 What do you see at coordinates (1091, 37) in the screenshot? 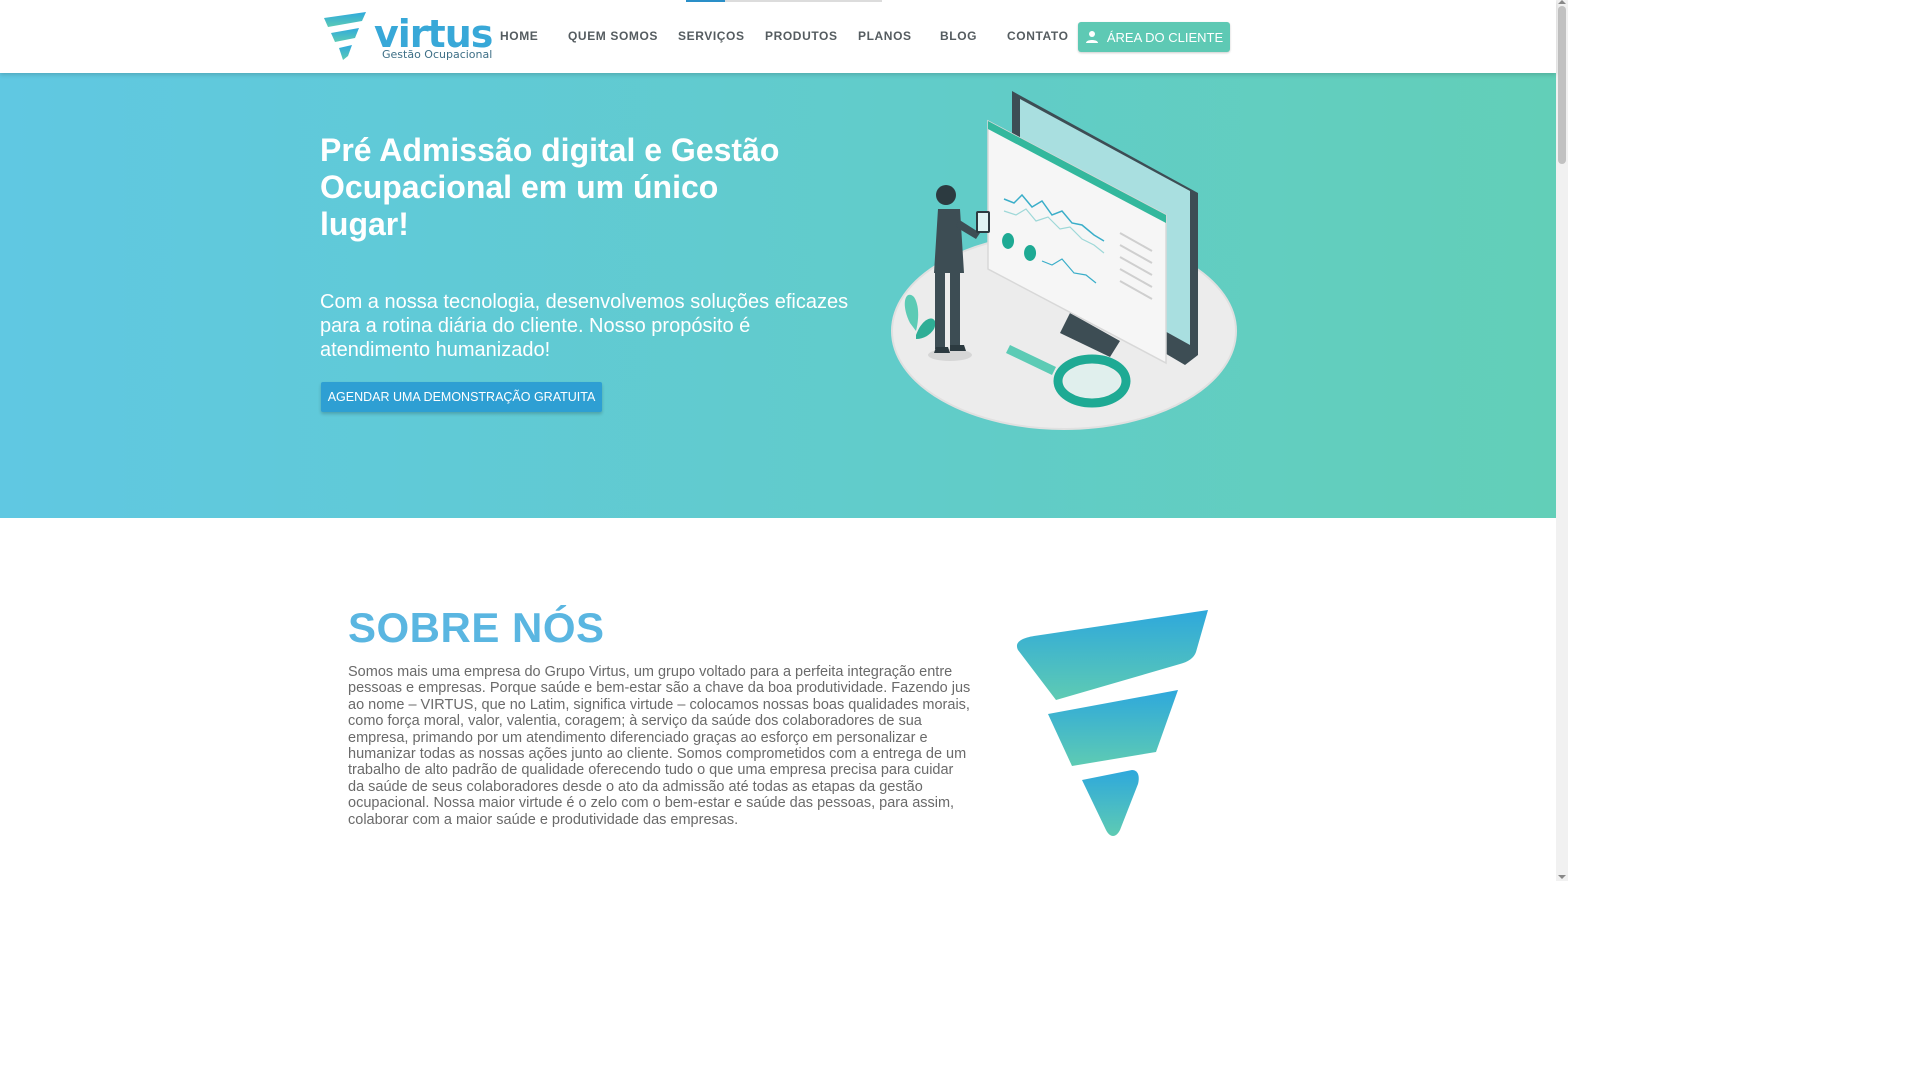
I see `person-icon` at bounding box center [1091, 37].